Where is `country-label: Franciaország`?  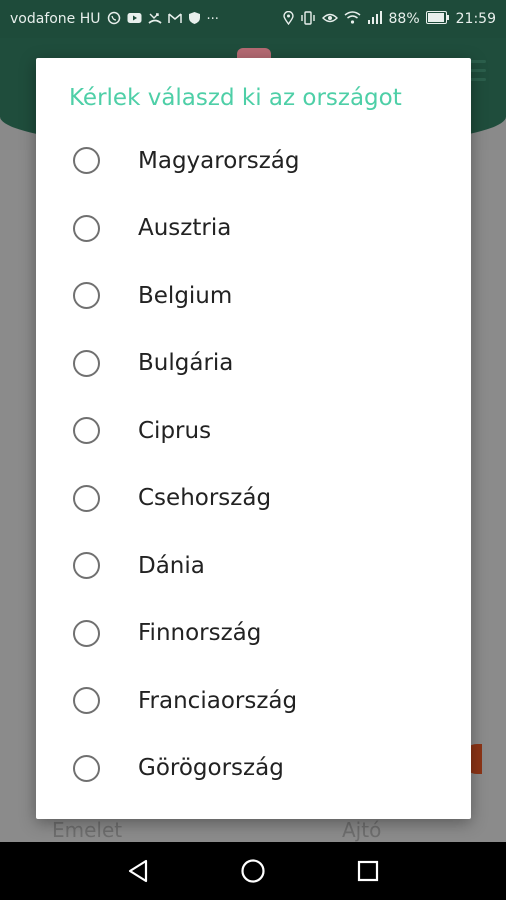
country-label: Franciaország is located at coordinates (218, 700).